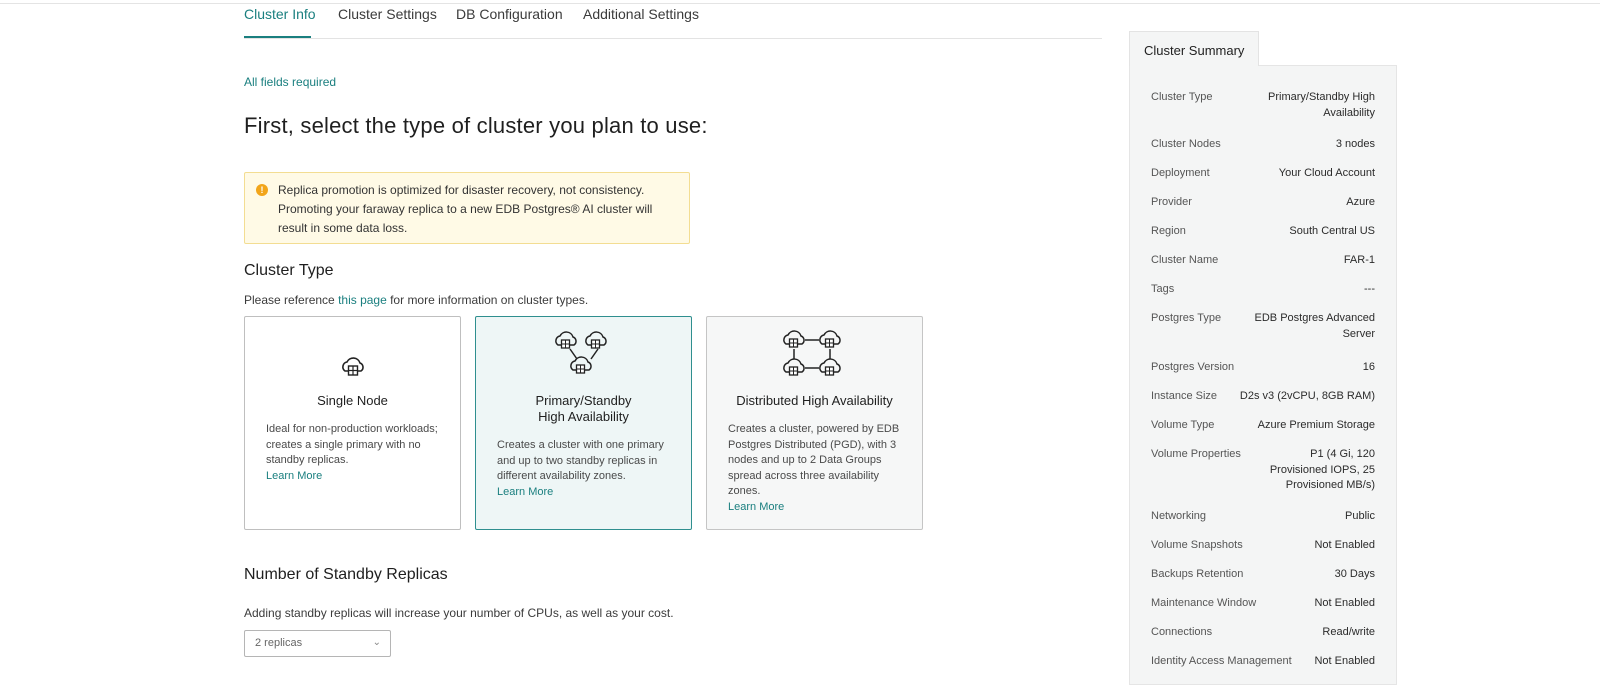 The image size is (1600, 685). Describe the element at coordinates (352, 370) in the screenshot. I see `single-node-icon` at that location.